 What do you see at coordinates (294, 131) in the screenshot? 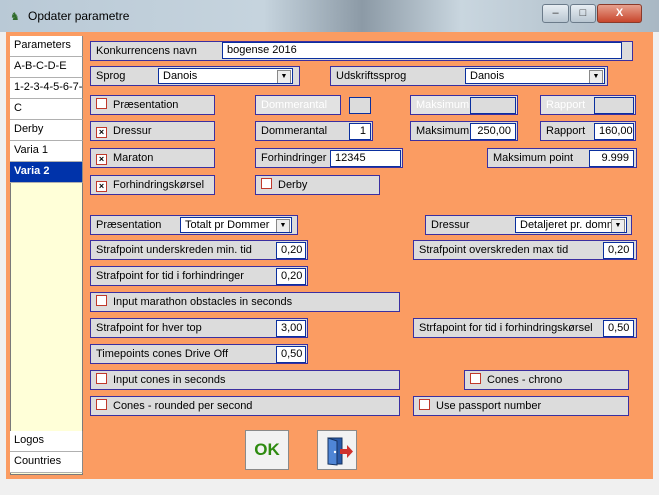
I see `dressage-judges-label: Dommerantal` at bounding box center [294, 131].